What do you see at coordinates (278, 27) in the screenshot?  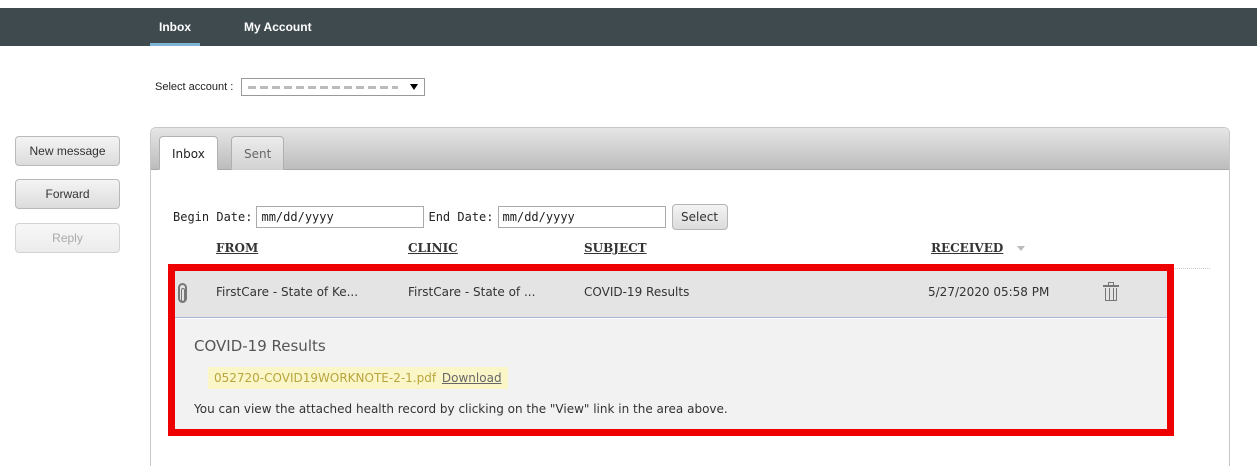 I see `nav-my-account: My Account` at bounding box center [278, 27].